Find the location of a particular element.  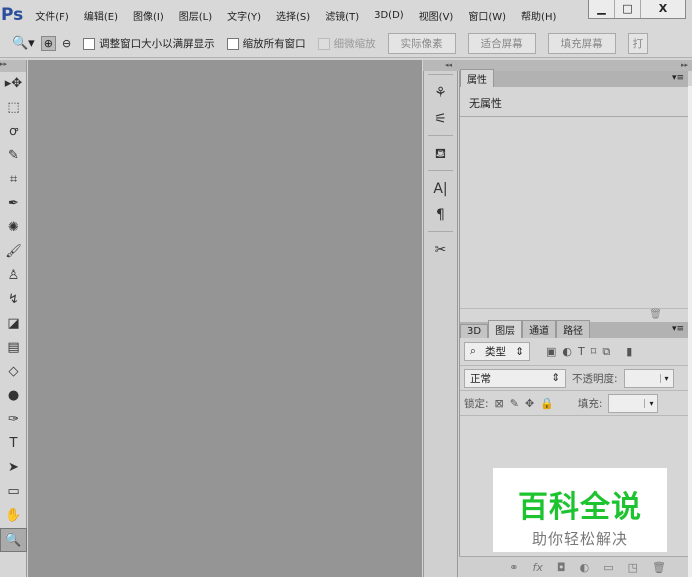

close-button: X is located at coordinates (663, 9).